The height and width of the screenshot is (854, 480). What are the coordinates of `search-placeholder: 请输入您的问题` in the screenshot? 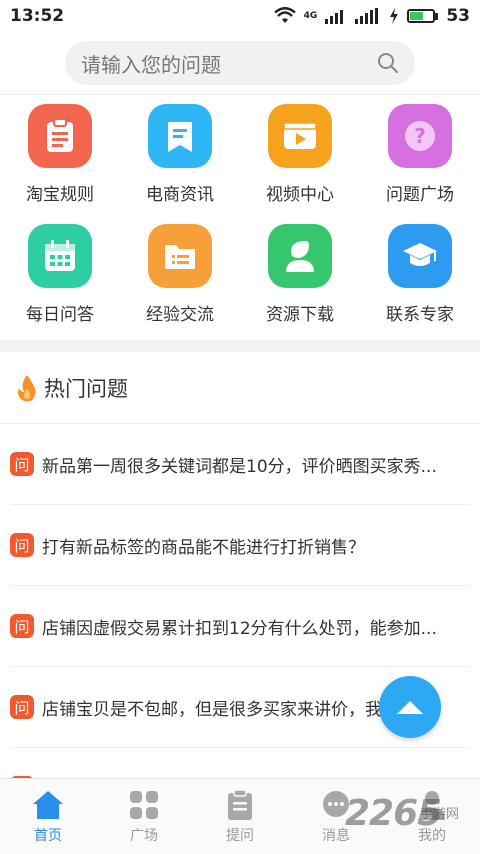 It's located at (151, 64).